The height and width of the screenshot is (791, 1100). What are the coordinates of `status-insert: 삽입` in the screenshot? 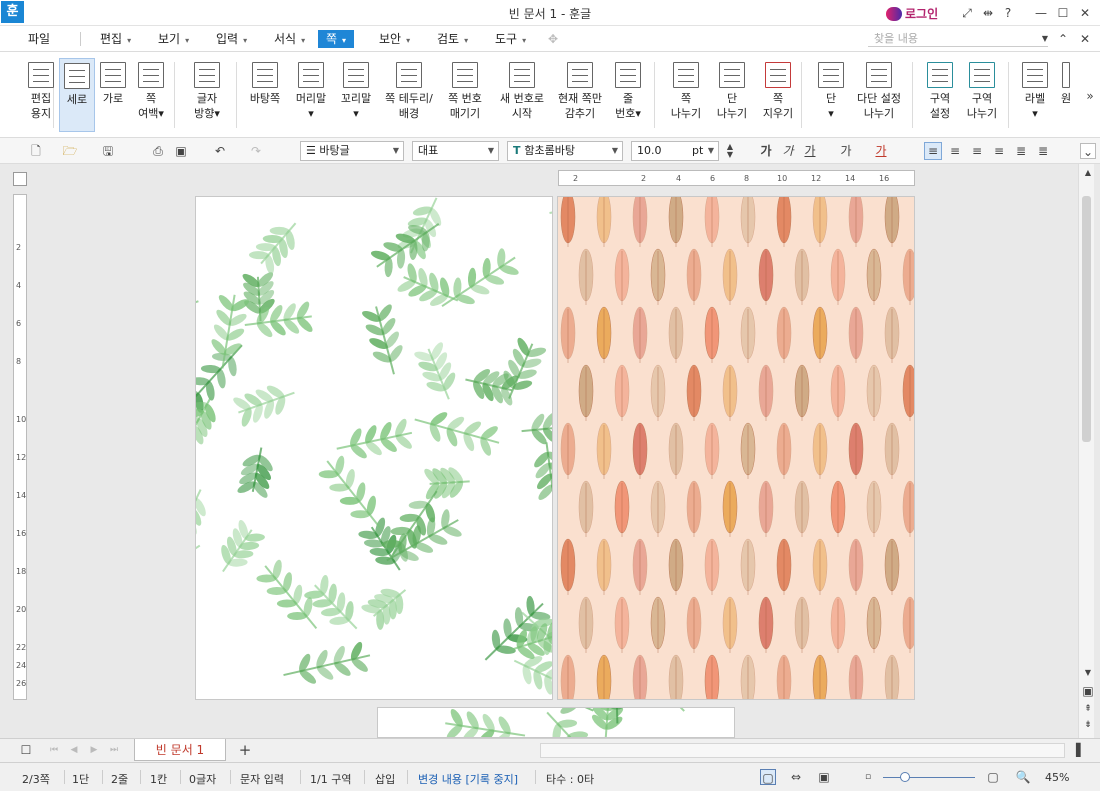 It's located at (385, 779).